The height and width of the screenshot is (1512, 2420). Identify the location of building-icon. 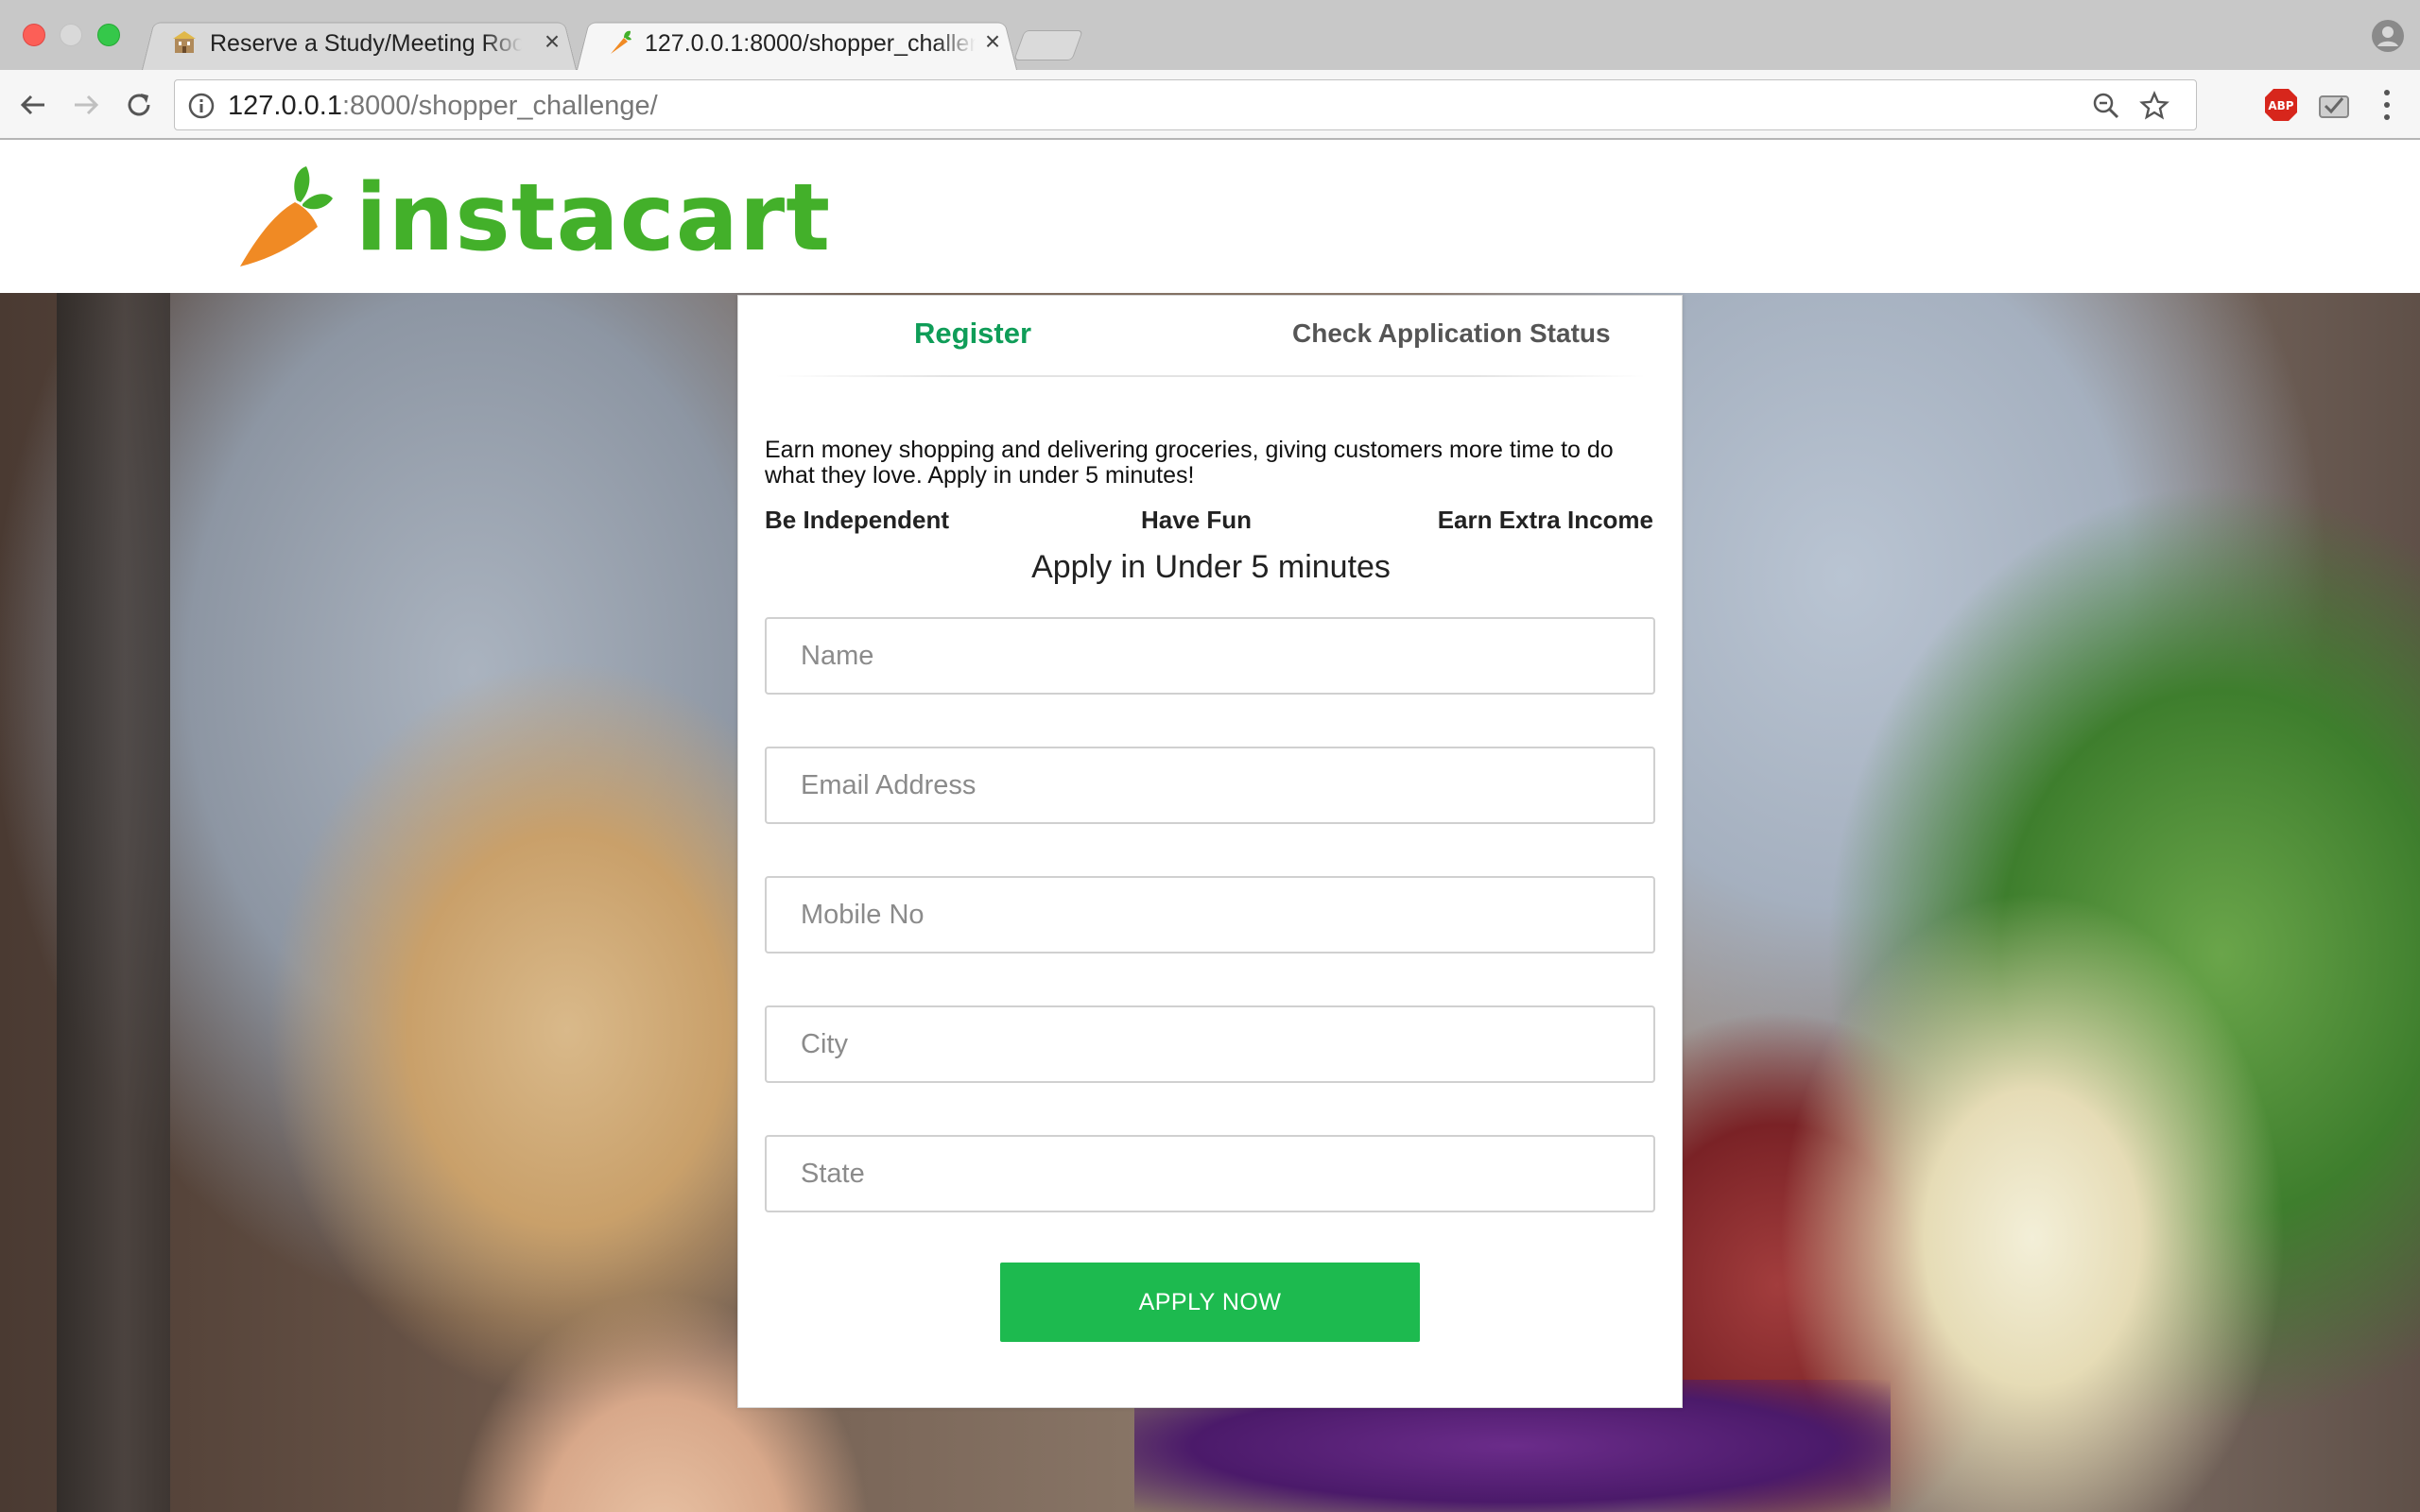
(185, 42).